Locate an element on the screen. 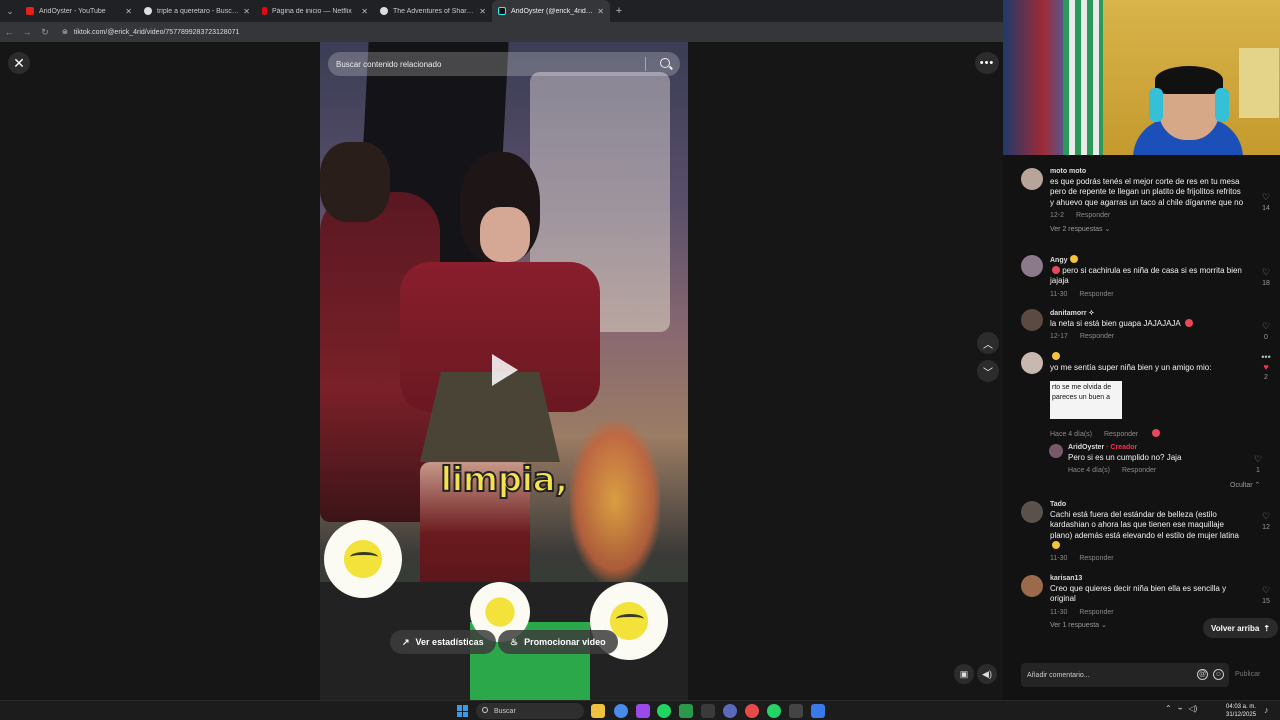  like-button: ♡ 1 is located at coordinates (1258, 464).